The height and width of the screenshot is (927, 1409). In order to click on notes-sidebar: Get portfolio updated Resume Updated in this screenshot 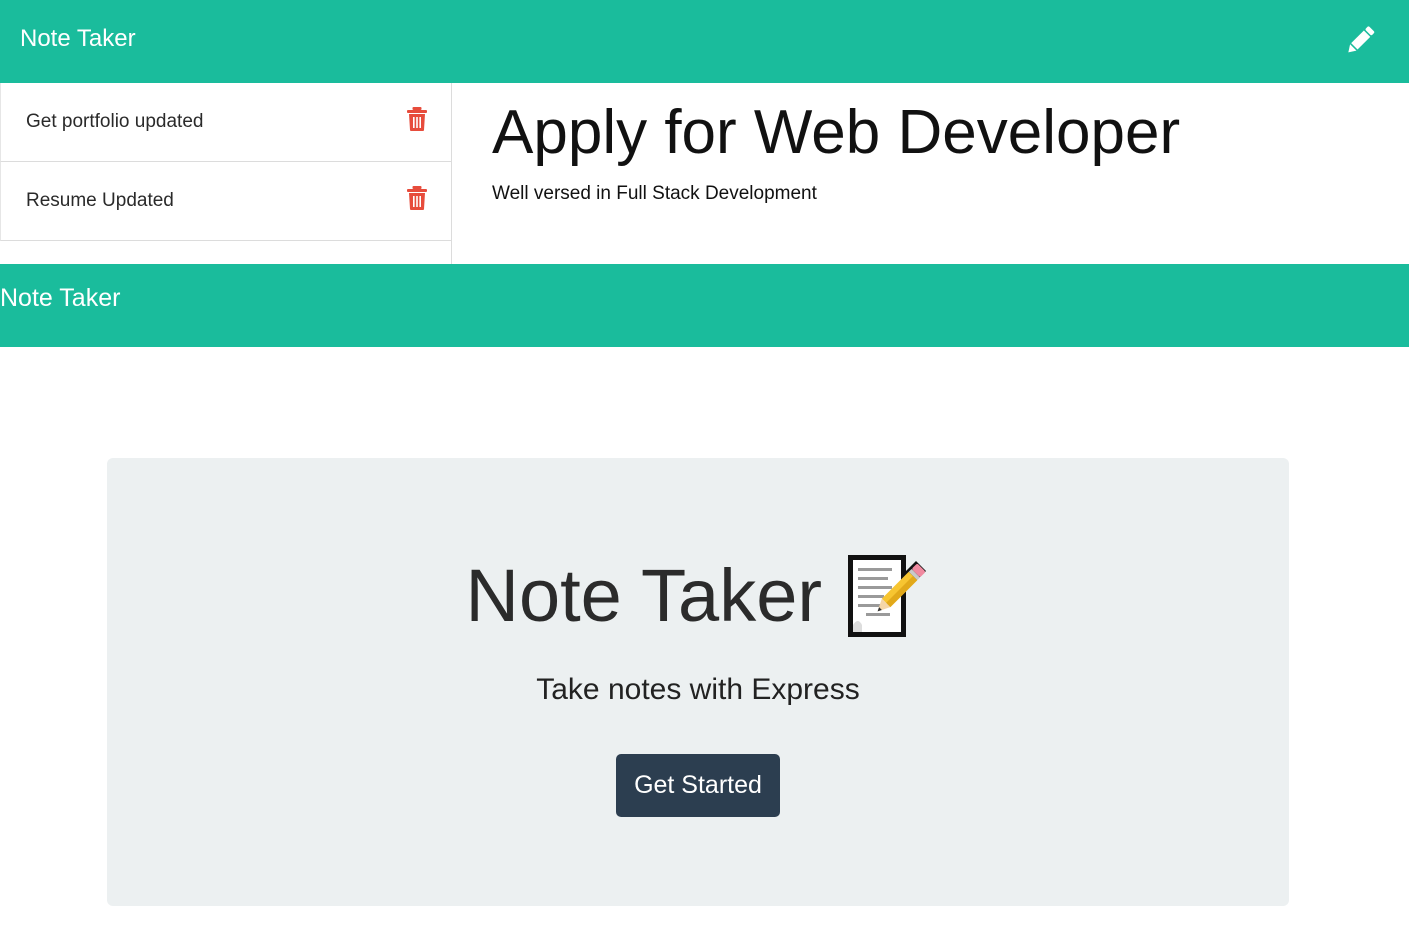, I will do `click(226, 173)`.